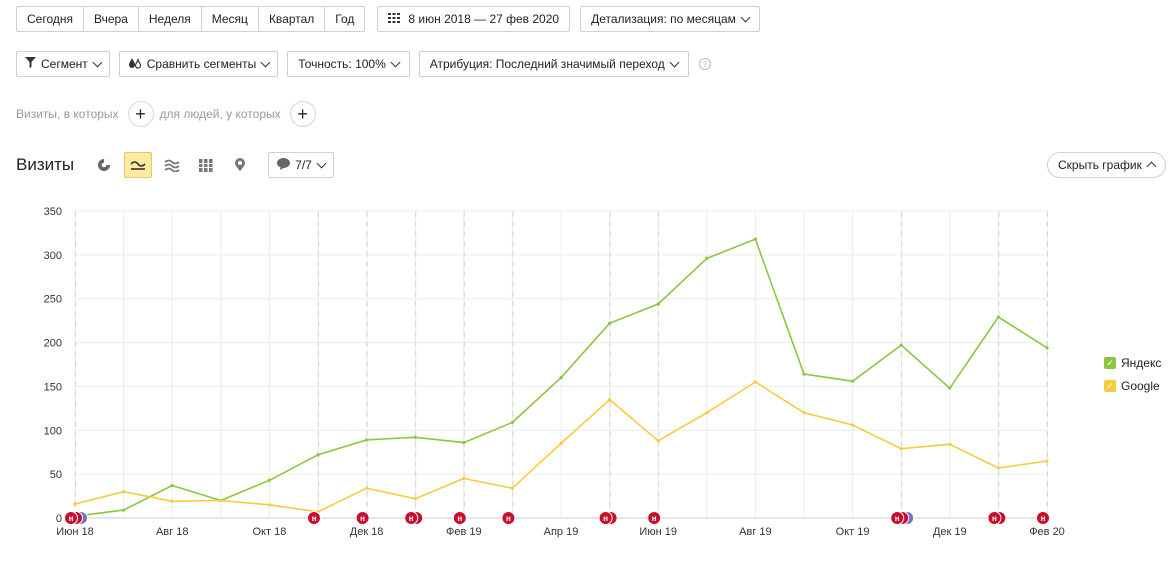 This screenshot has height=572, width=1173. I want to click on legend-item-yandex: ✓ Яндекс, so click(1132, 363).